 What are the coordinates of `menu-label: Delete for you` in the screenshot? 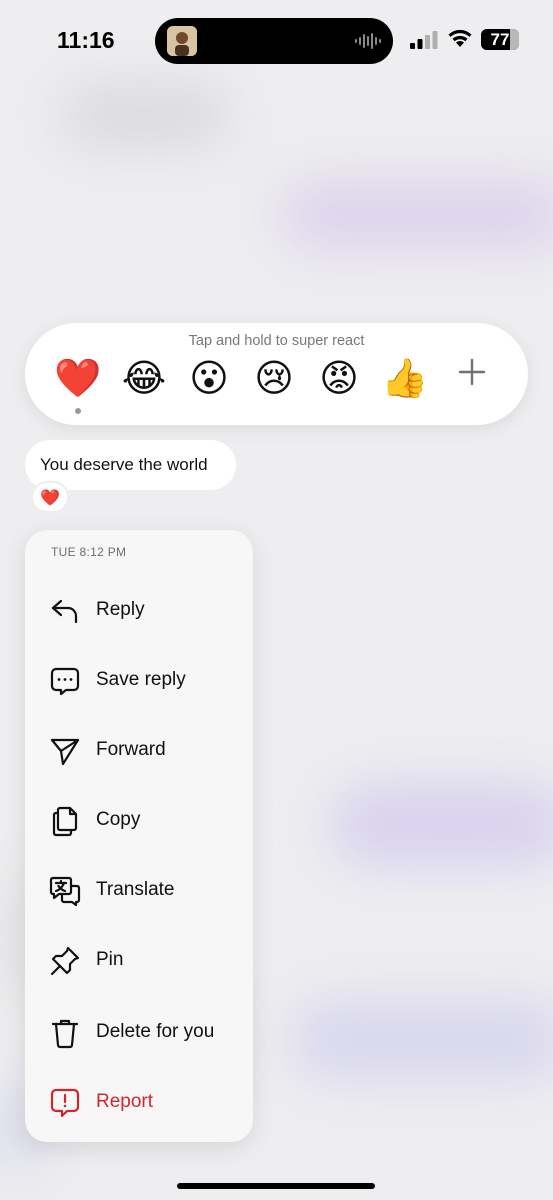 It's located at (155, 1031).